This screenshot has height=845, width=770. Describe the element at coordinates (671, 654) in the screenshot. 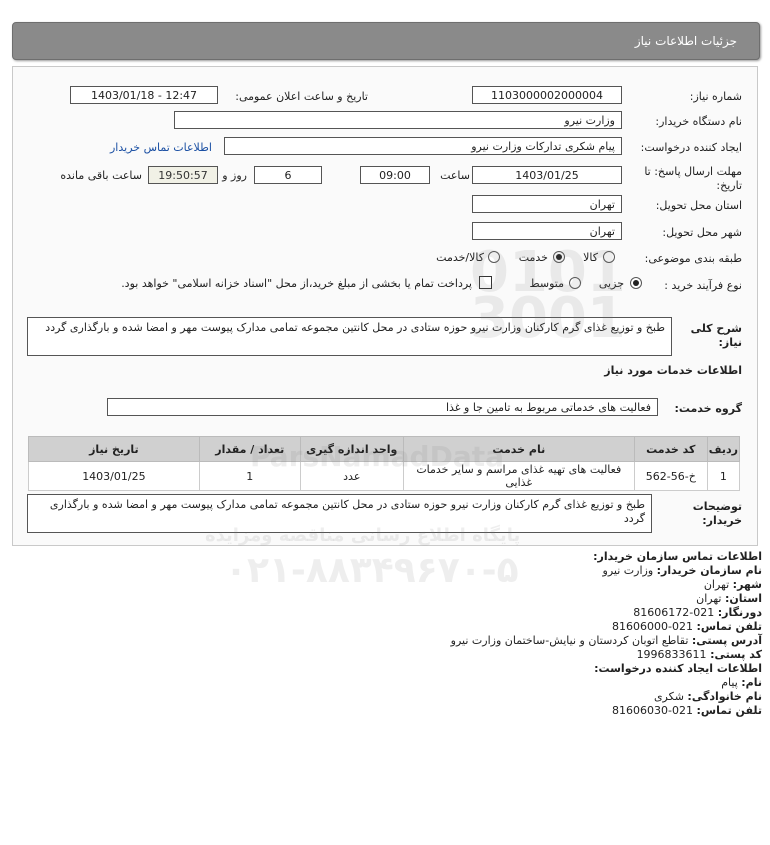

I see `contact-postal: 1996833611` at that location.